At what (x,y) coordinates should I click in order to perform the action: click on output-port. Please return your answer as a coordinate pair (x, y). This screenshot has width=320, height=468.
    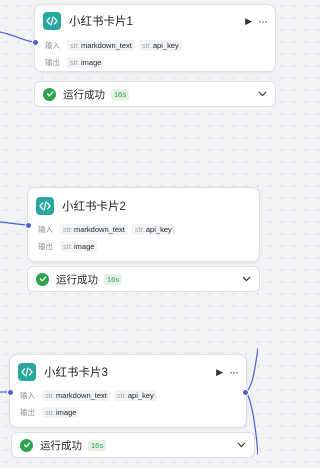
    Looking at the image, I should click on (245, 392).